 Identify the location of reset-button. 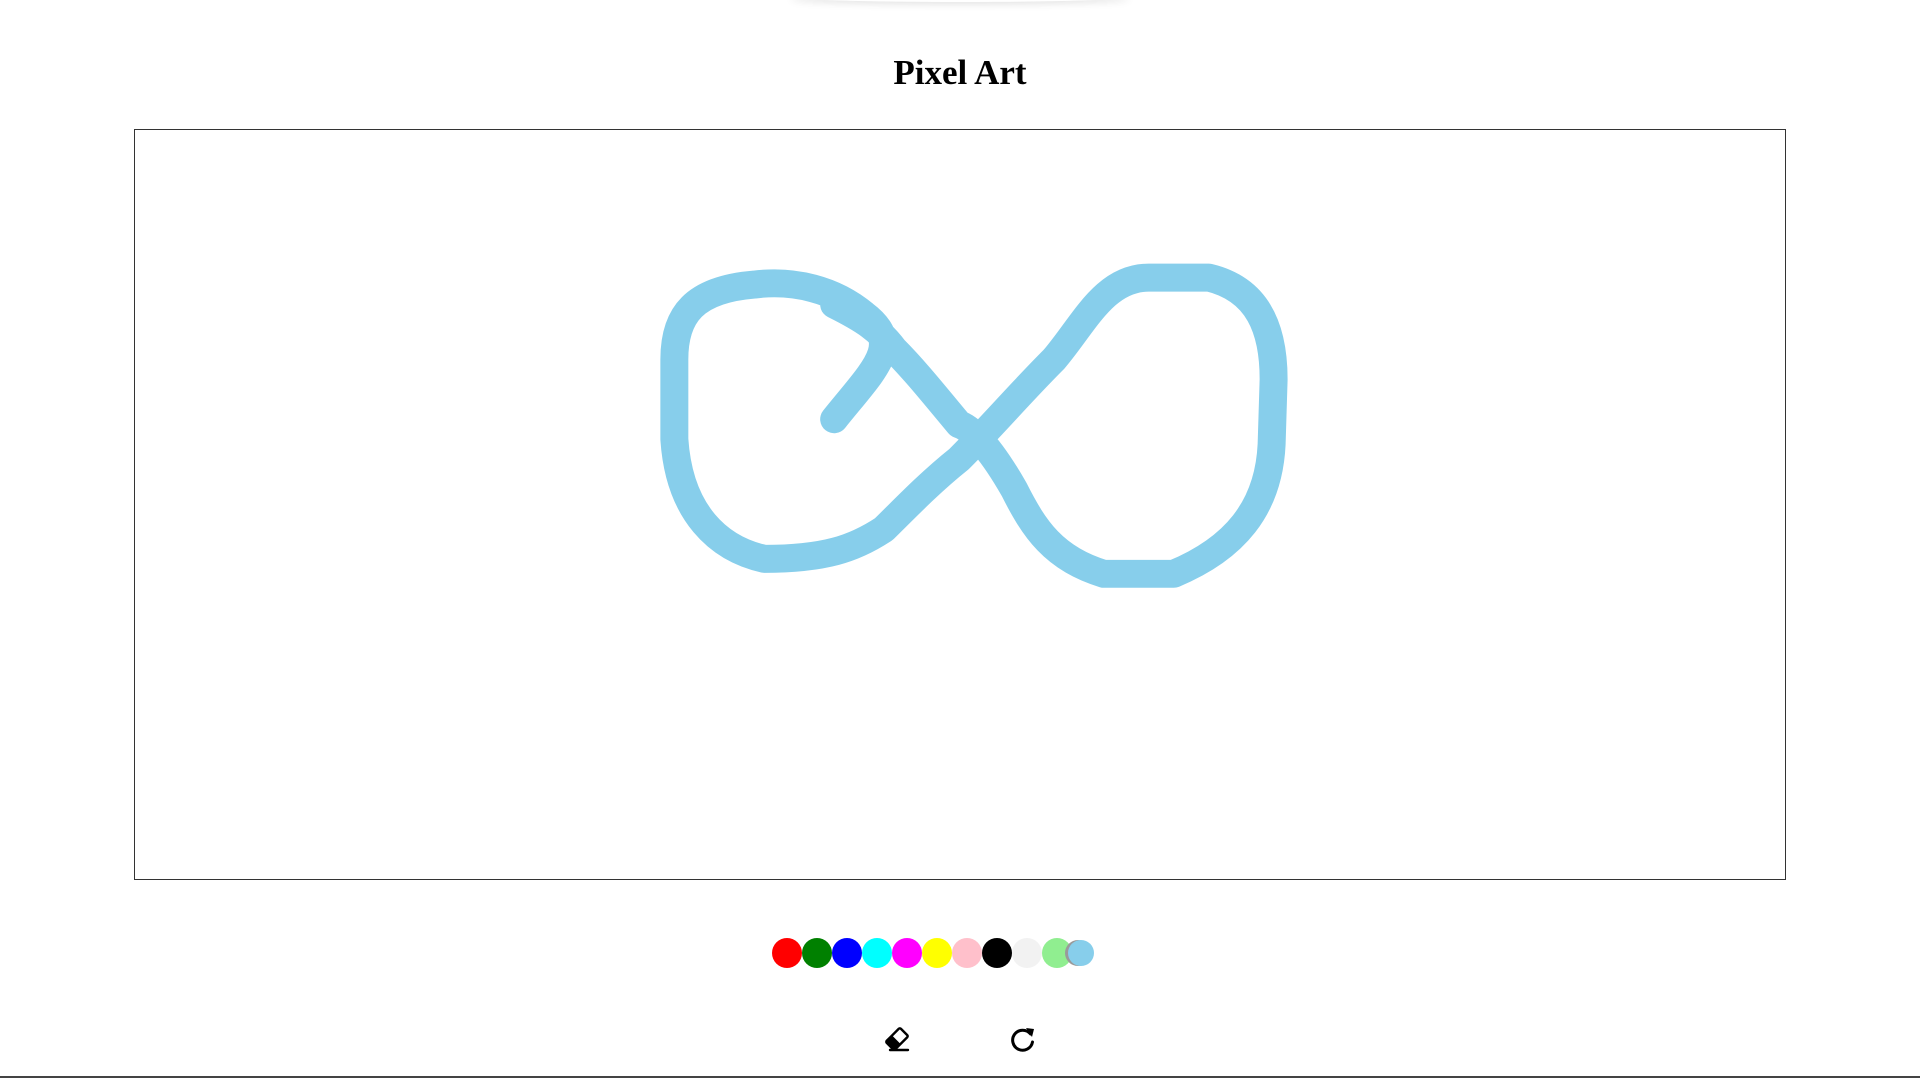
(1023, 1039).